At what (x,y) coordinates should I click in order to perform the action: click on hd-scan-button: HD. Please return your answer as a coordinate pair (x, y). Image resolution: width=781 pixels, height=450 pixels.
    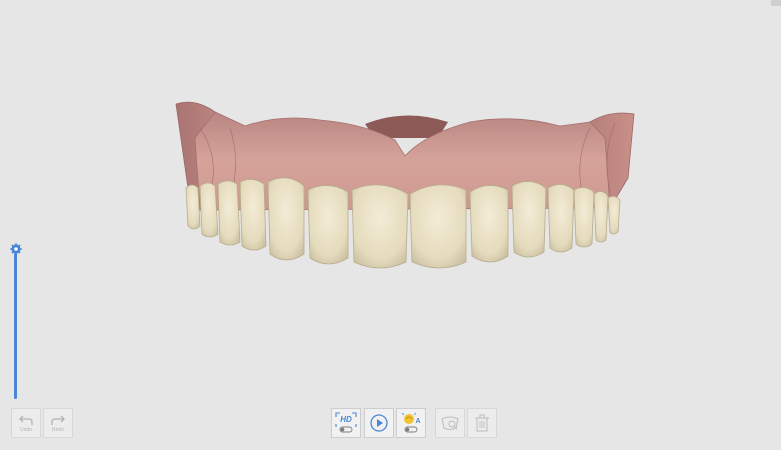
    Looking at the image, I should click on (346, 423).